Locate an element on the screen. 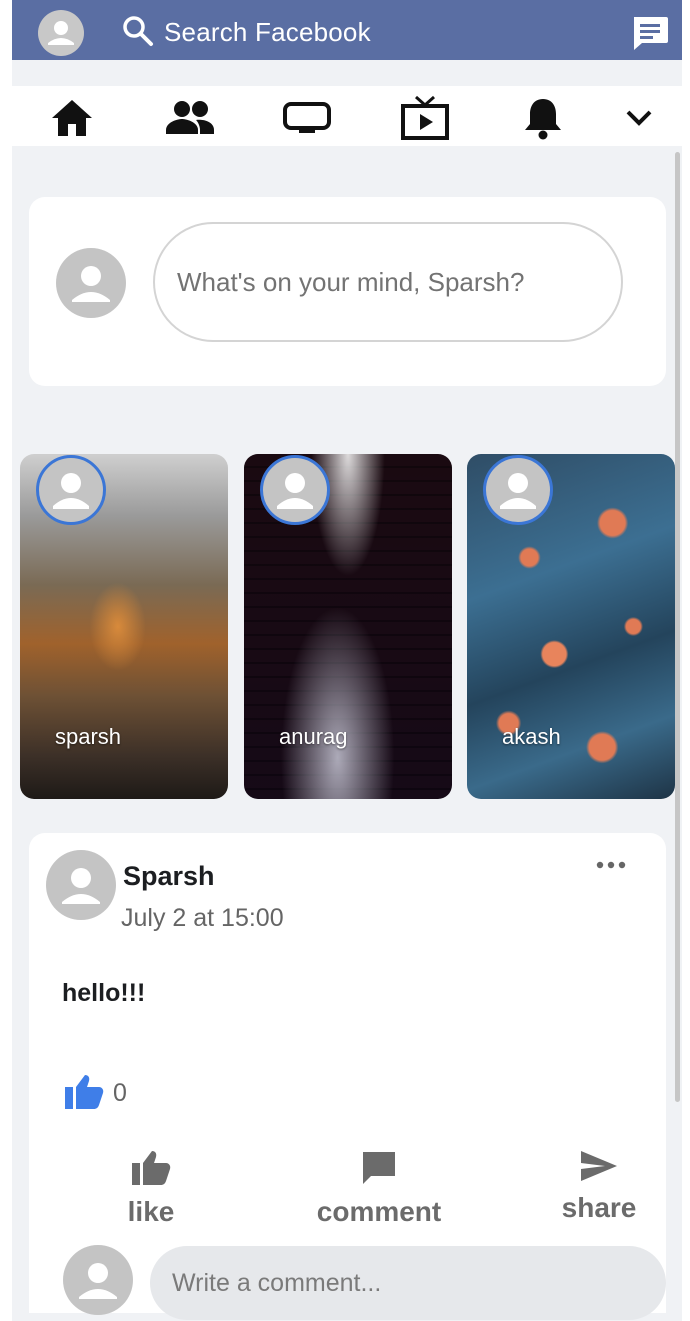  home-icon is located at coordinates (72, 118).